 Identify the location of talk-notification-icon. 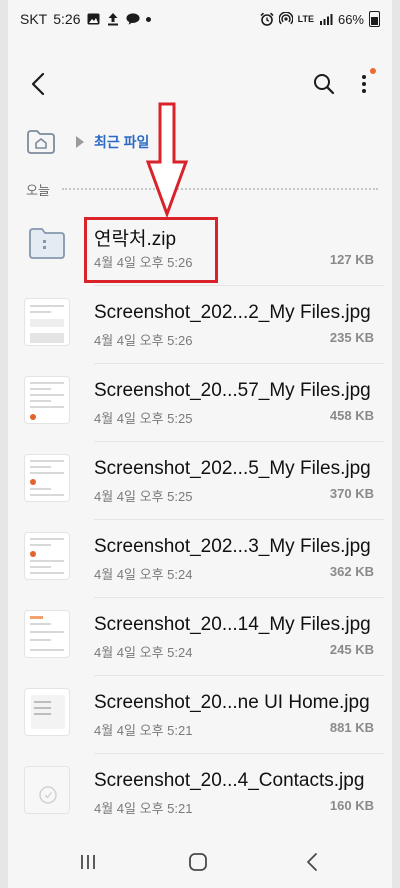
(133, 19).